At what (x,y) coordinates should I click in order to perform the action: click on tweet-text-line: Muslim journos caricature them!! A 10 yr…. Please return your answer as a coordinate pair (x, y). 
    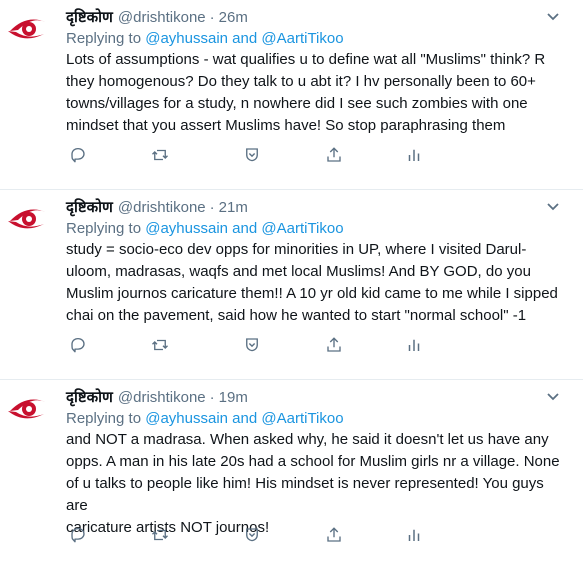
    Looking at the image, I should click on (312, 293).